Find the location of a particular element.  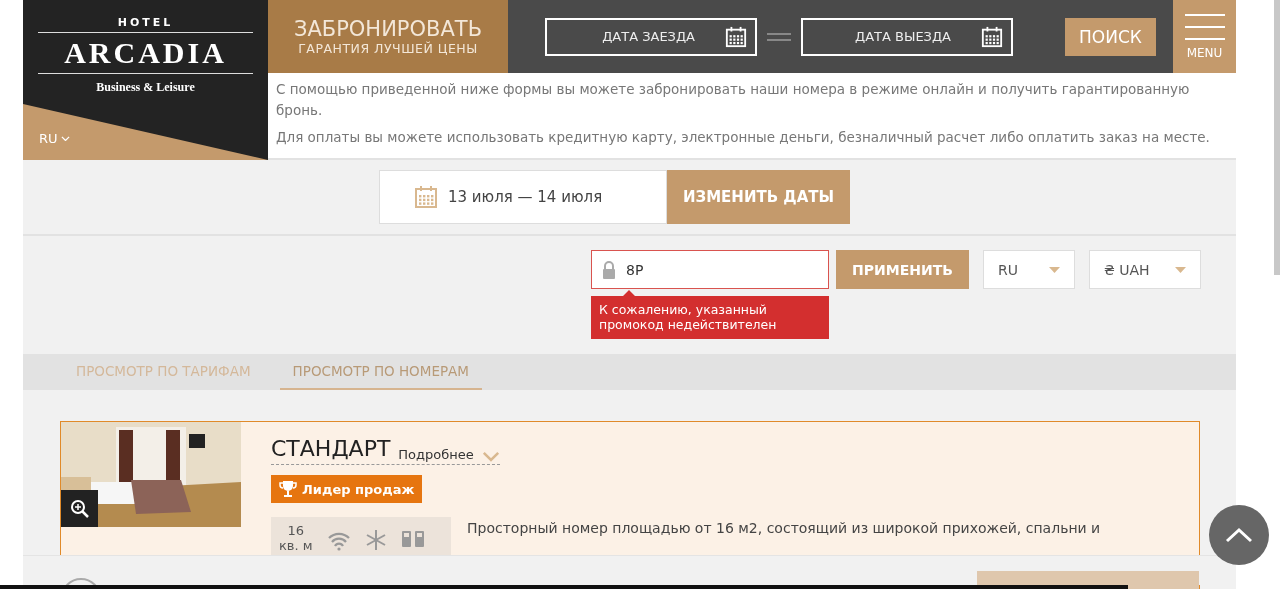

beds-icon is located at coordinates (412, 539).